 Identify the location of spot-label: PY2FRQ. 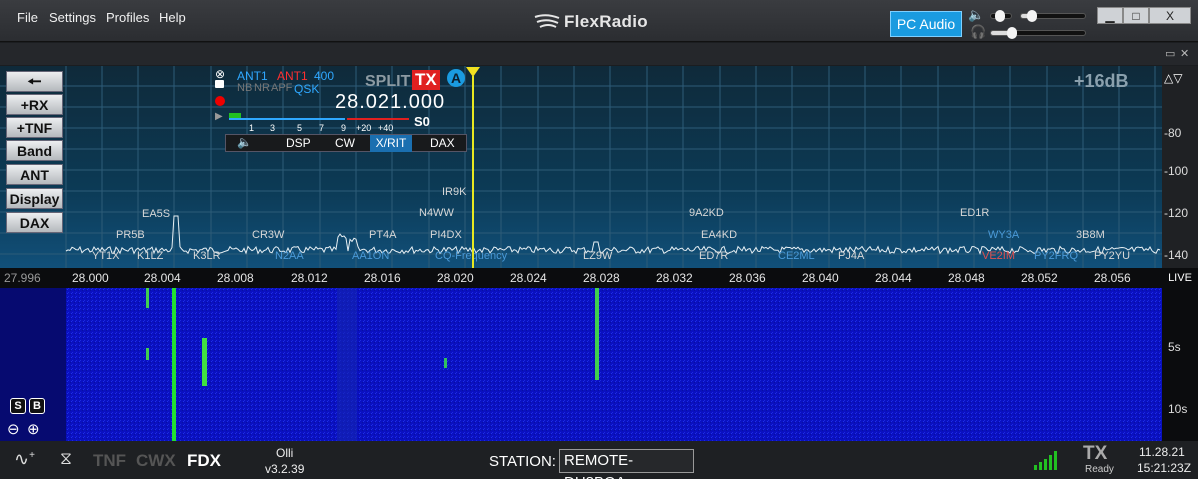
(1056, 256).